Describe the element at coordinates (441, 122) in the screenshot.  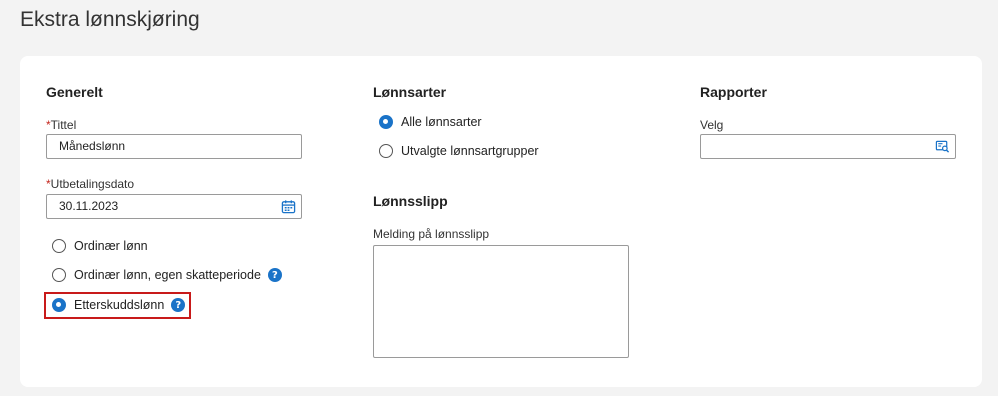
I see `lonnsart-label: Alle lønnsarter` at that location.